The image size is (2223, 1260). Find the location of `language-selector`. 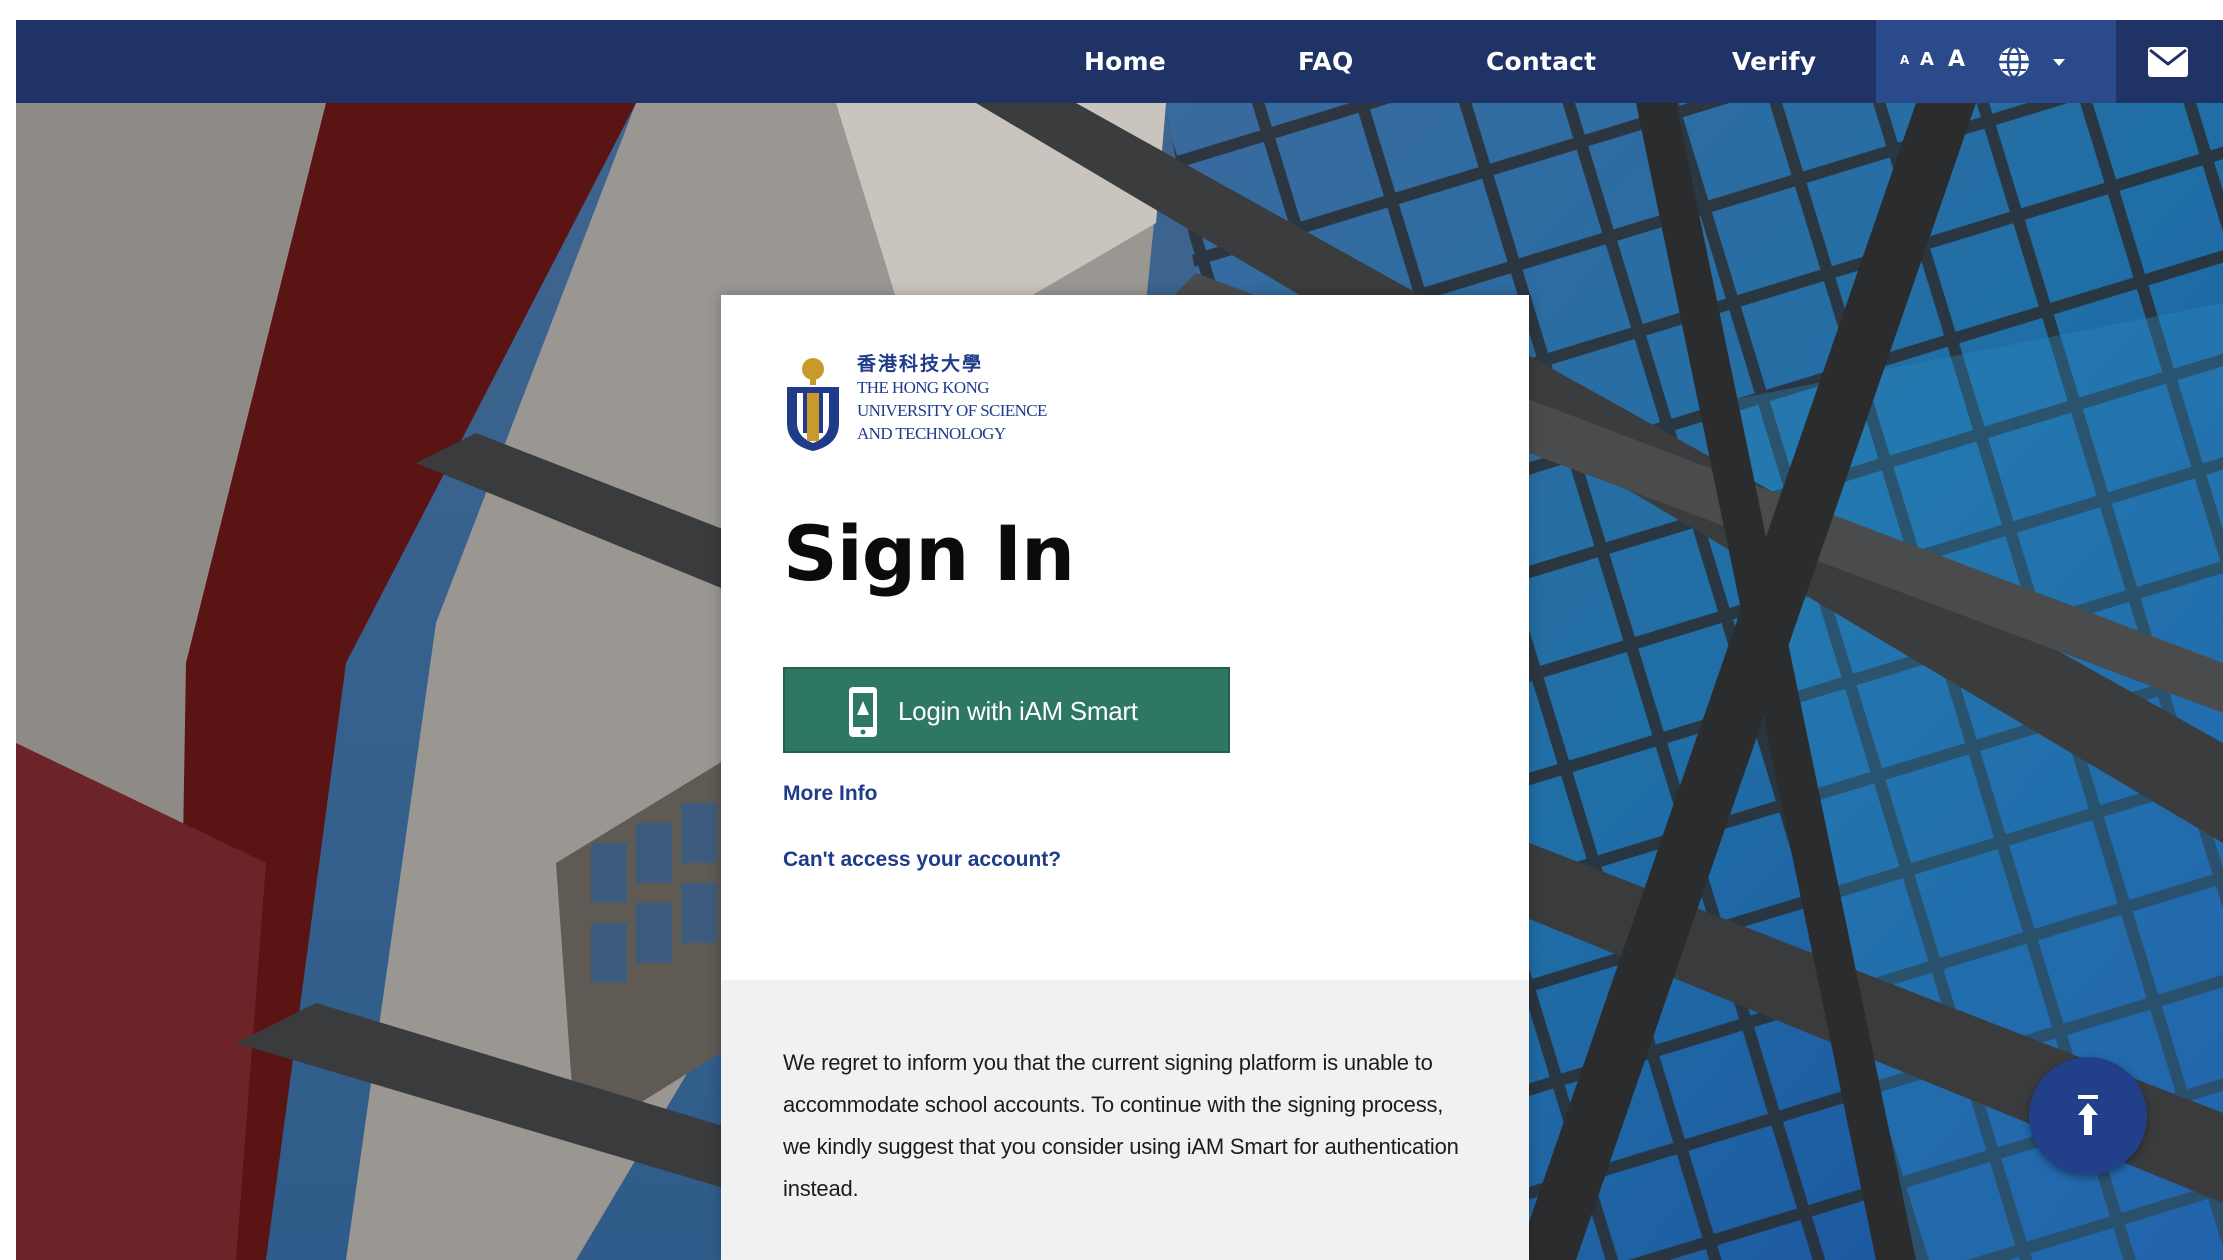

language-selector is located at coordinates (2036, 62).